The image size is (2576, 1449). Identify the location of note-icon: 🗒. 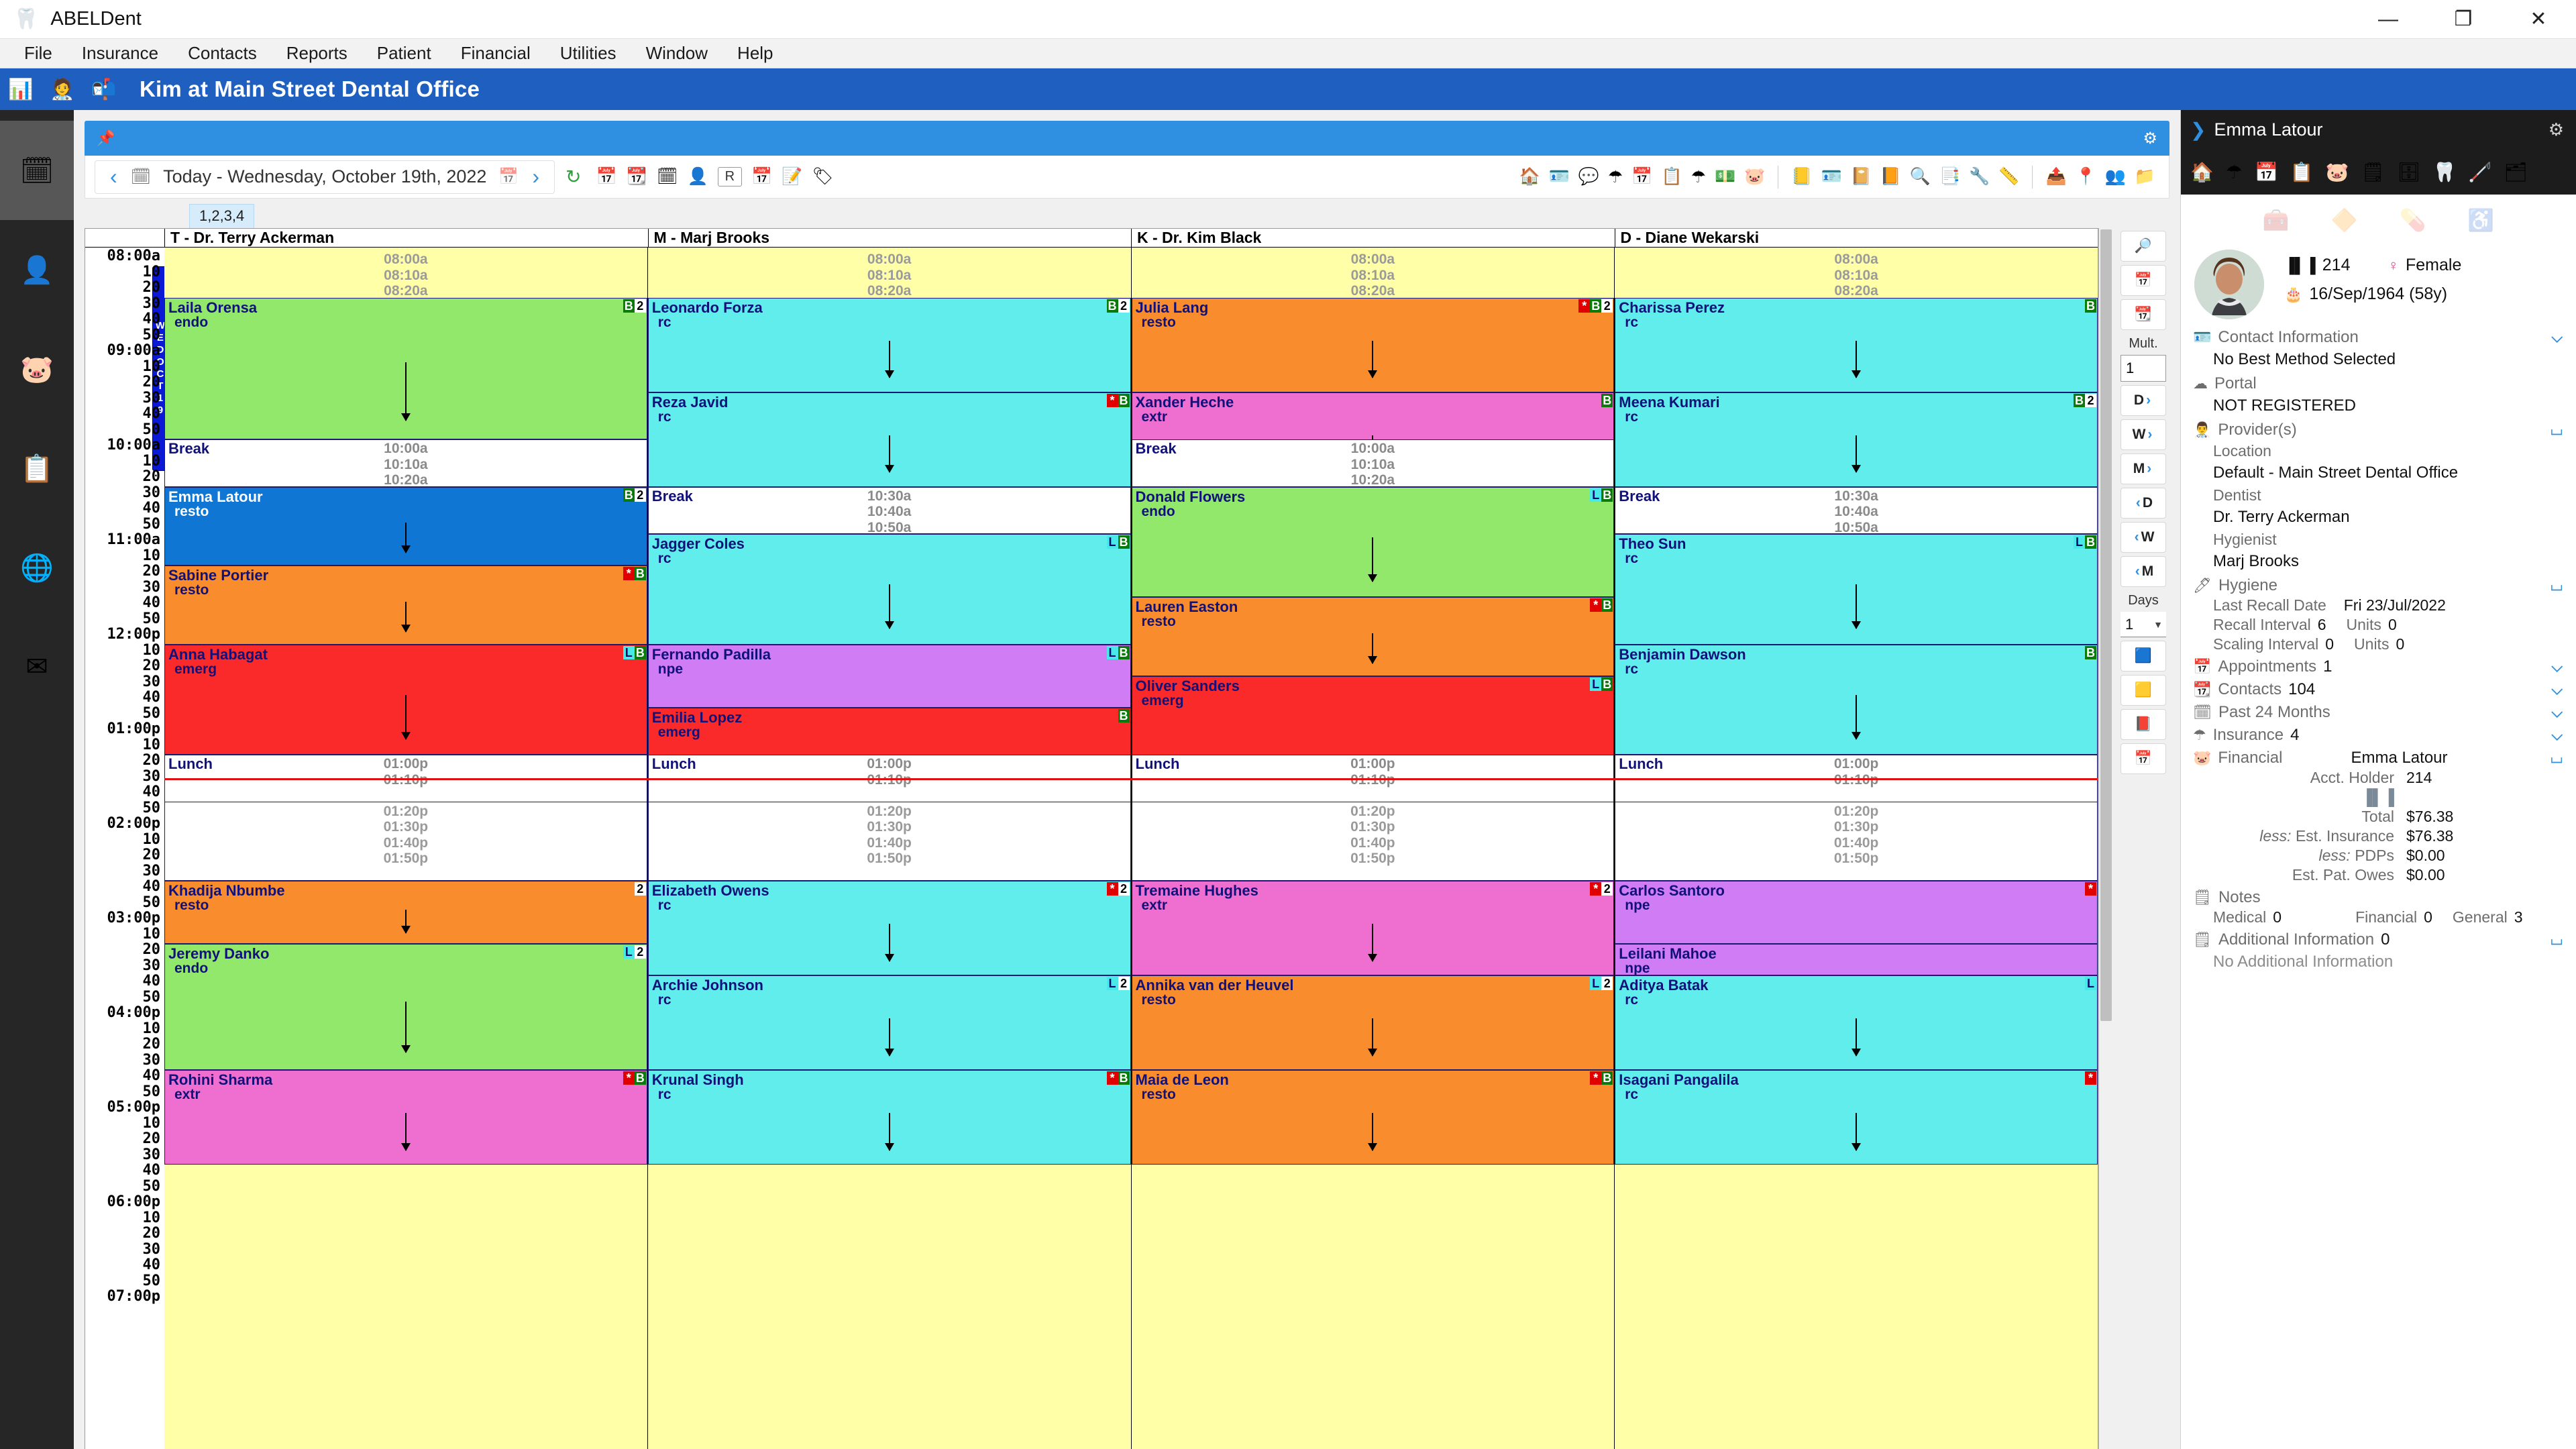
(2373, 172).